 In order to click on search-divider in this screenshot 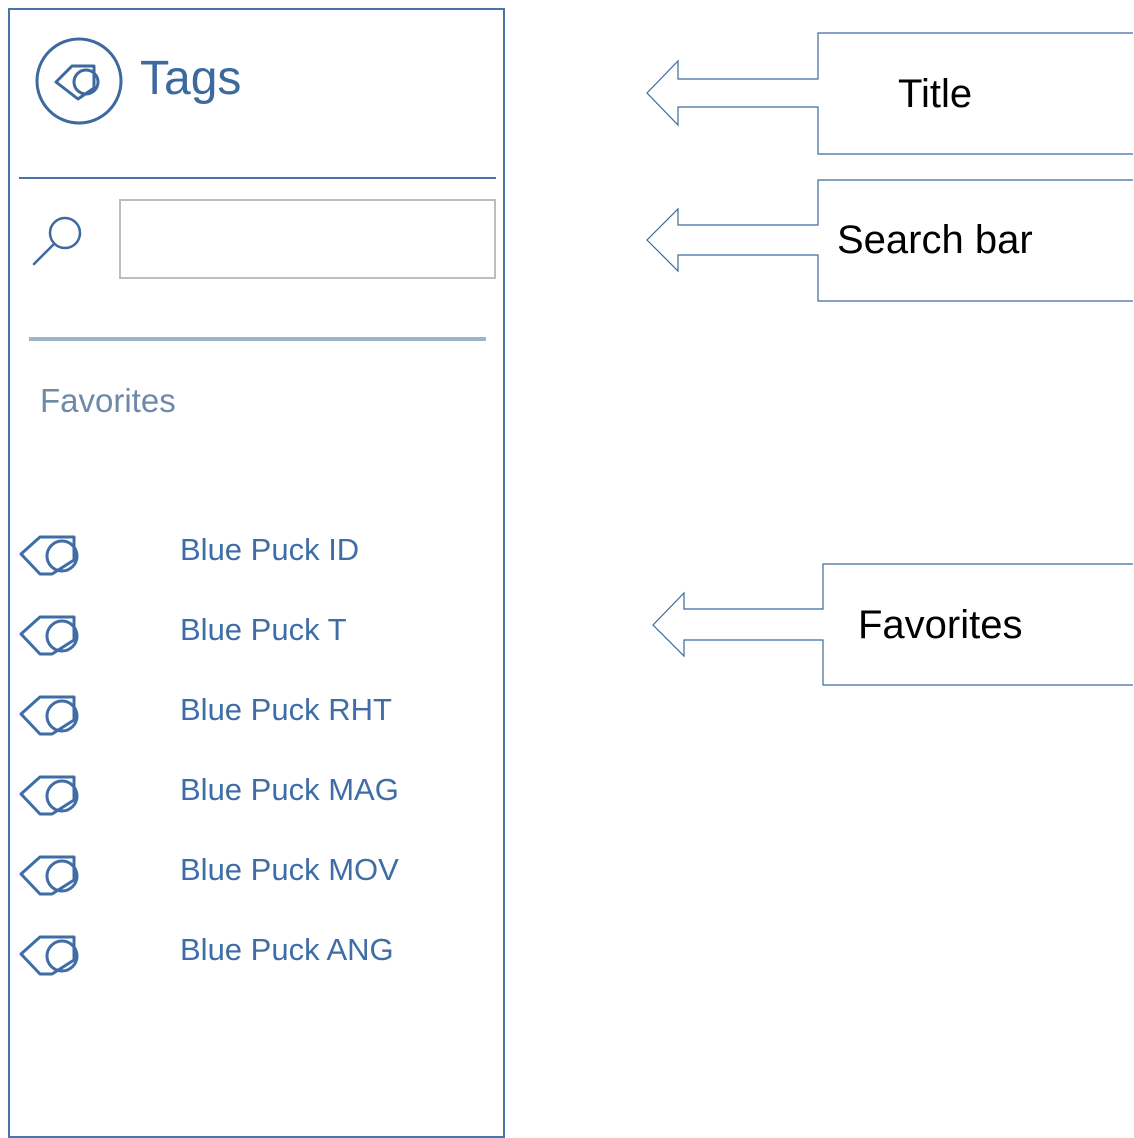, I will do `click(257, 339)`.